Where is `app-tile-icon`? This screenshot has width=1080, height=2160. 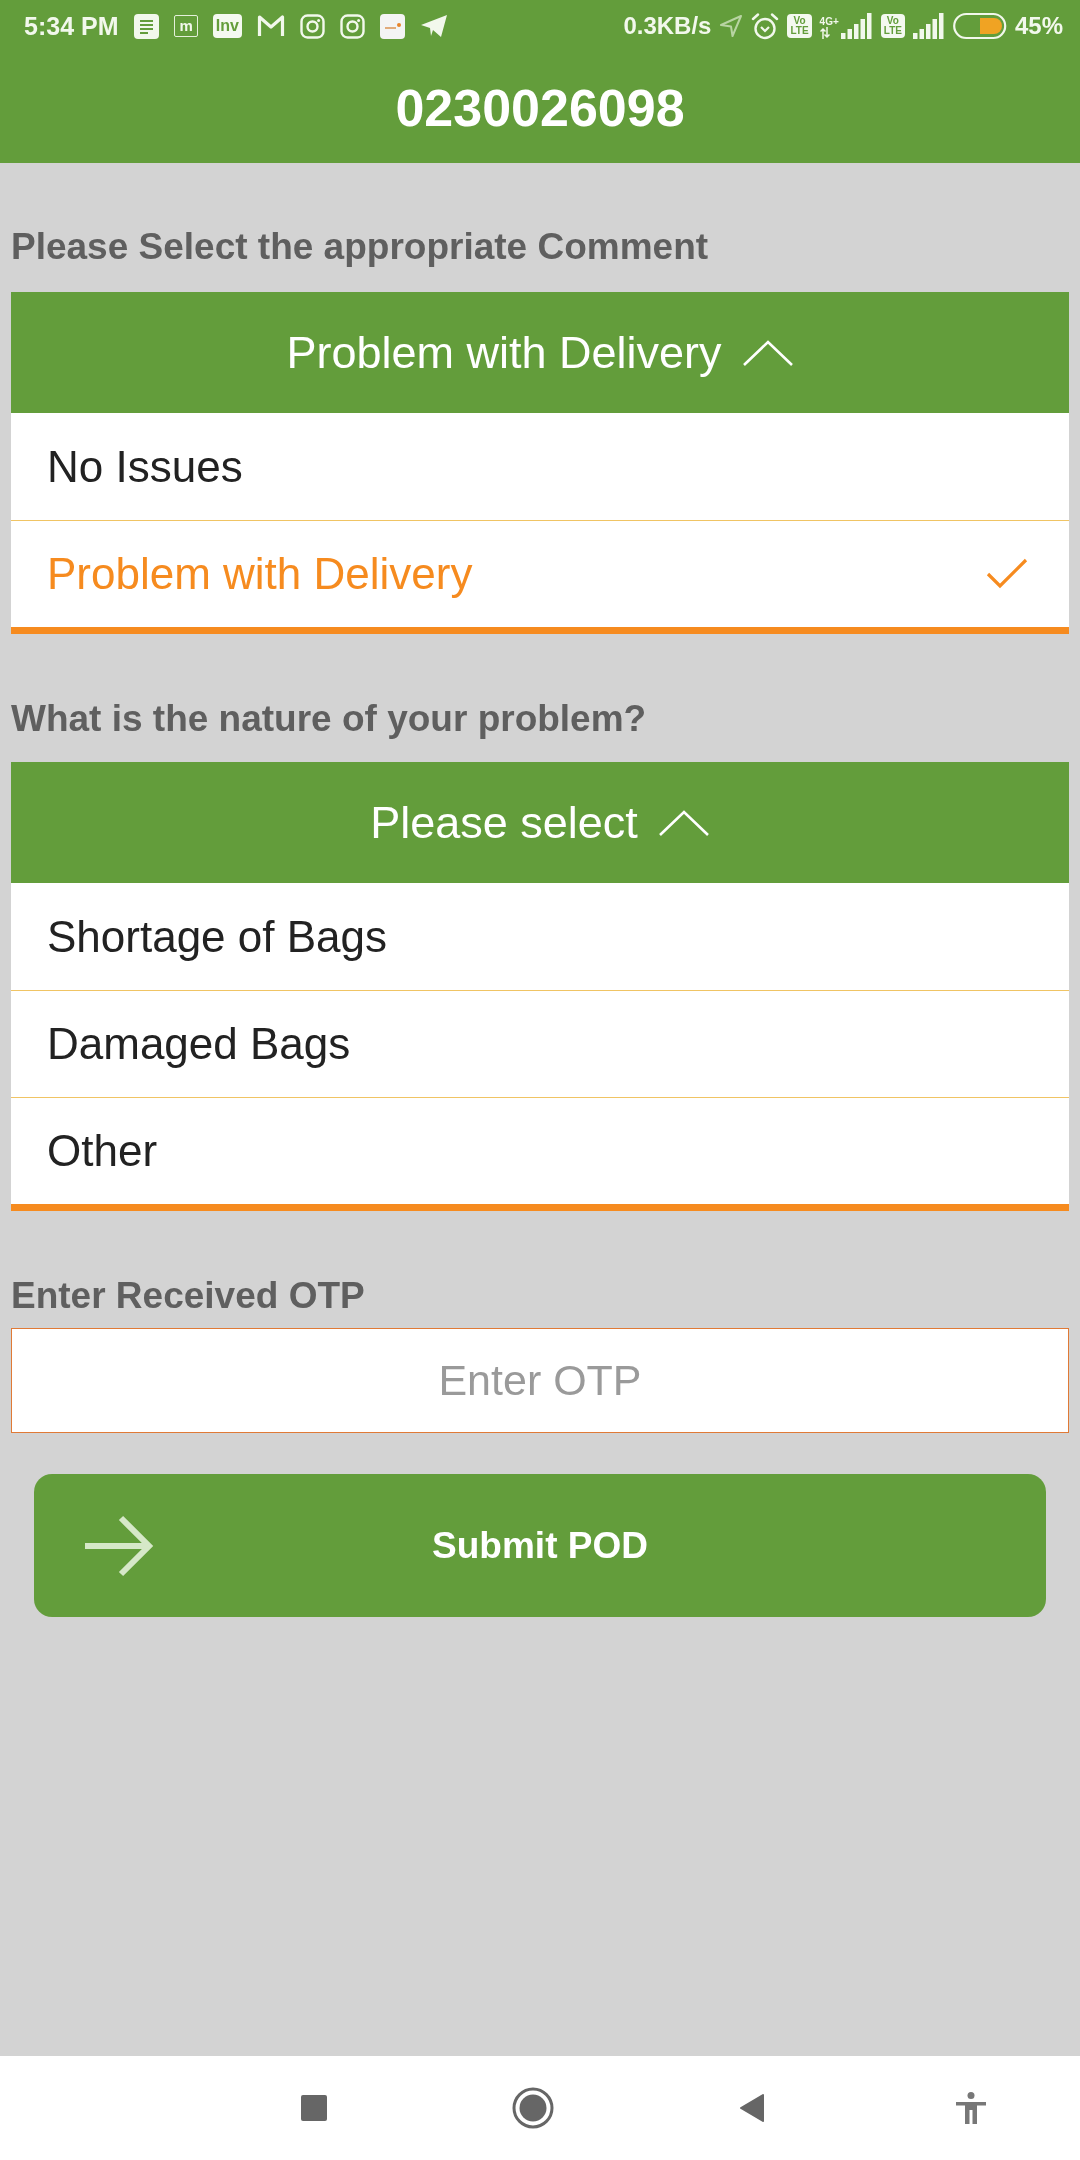
app-tile-icon is located at coordinates (392, 26).